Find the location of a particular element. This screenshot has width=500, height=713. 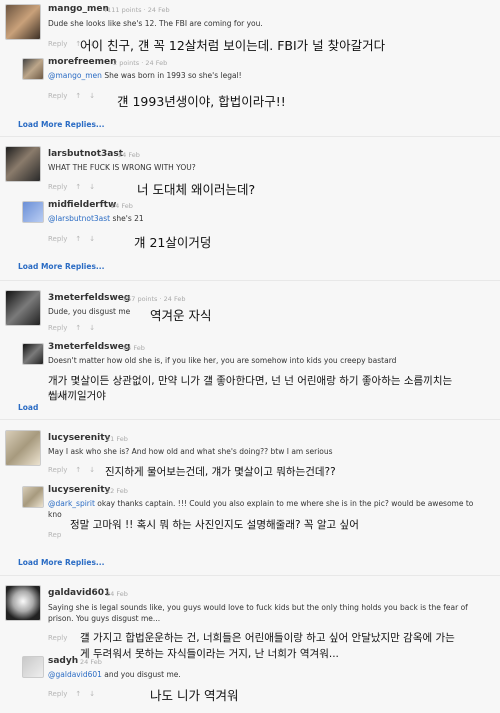

korean-translation: 정말 고마워 !! 혹시 뭐 하는 사진인지도 설명해줄래? 꼭 알고 싶어 is located at coordinates (214, 525).